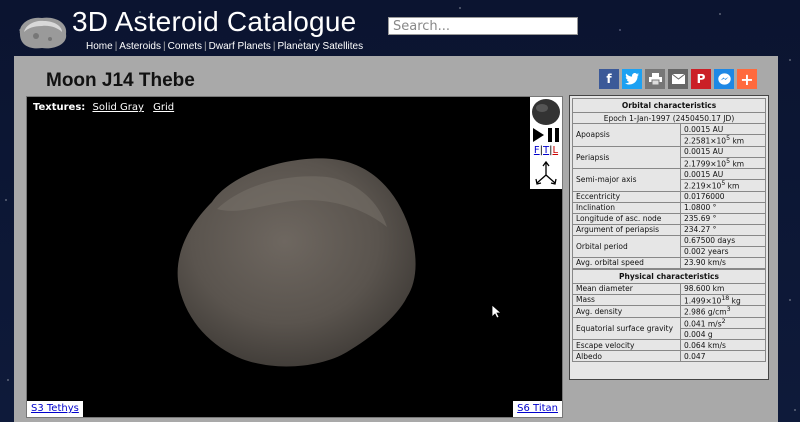  What do you see at coordinates (723, 185) in the screenshot?
I see `orbital-value: 2.219×105 km` at bounding box center [723, 185].